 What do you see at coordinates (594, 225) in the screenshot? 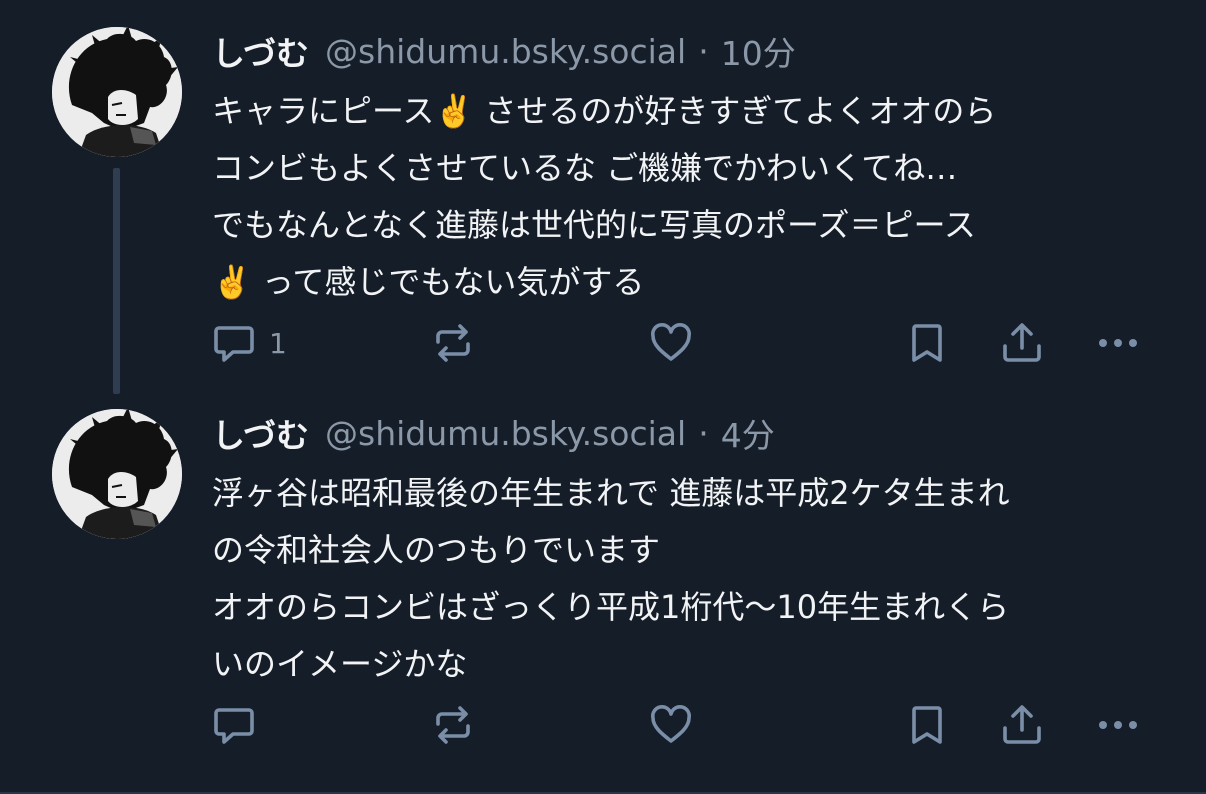
I see `post-text-line: でもなんとなく進藤は世代的に写真のポーズ＝ピース` at bounding box center [594, 225].